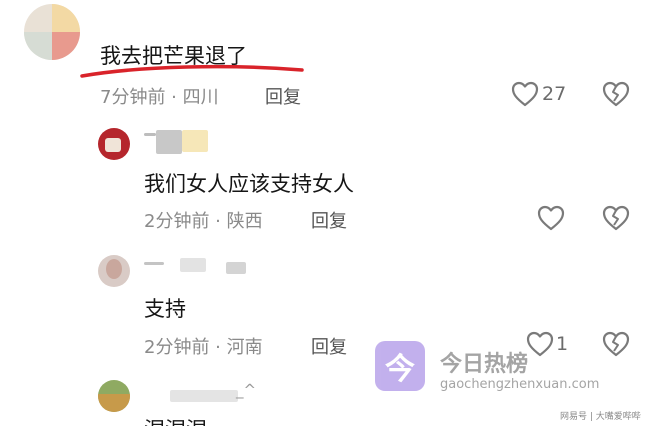 Image resolution: width=660 pixels, height=426 pixels. I want to click on like-count: 1, so click(562, 344).